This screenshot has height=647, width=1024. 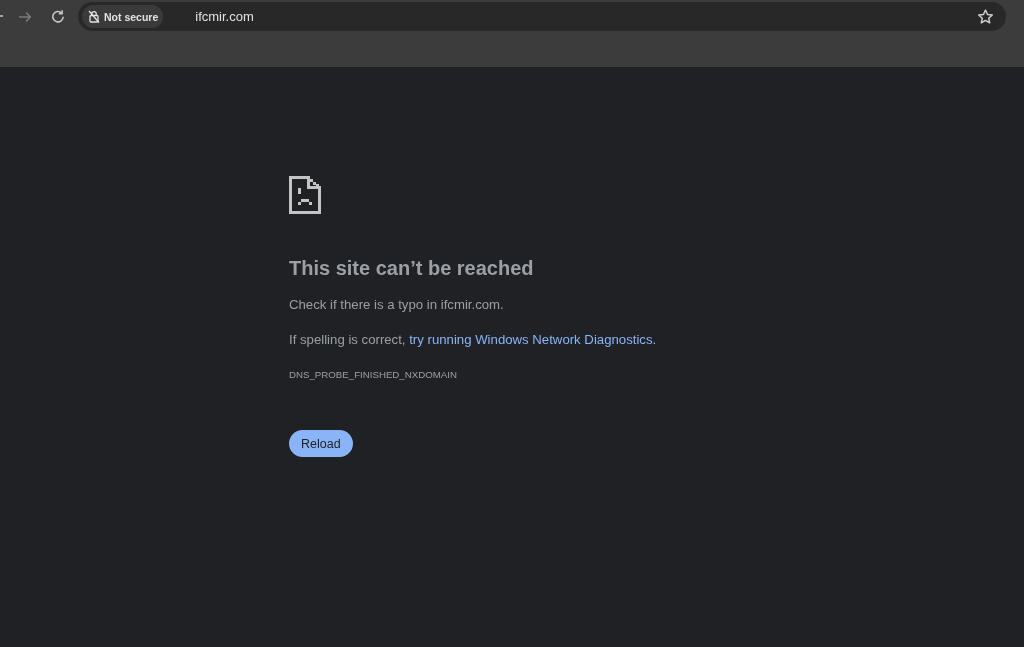 I want to click on error-title: This site can’t be reached, so click(x=411, y=268).